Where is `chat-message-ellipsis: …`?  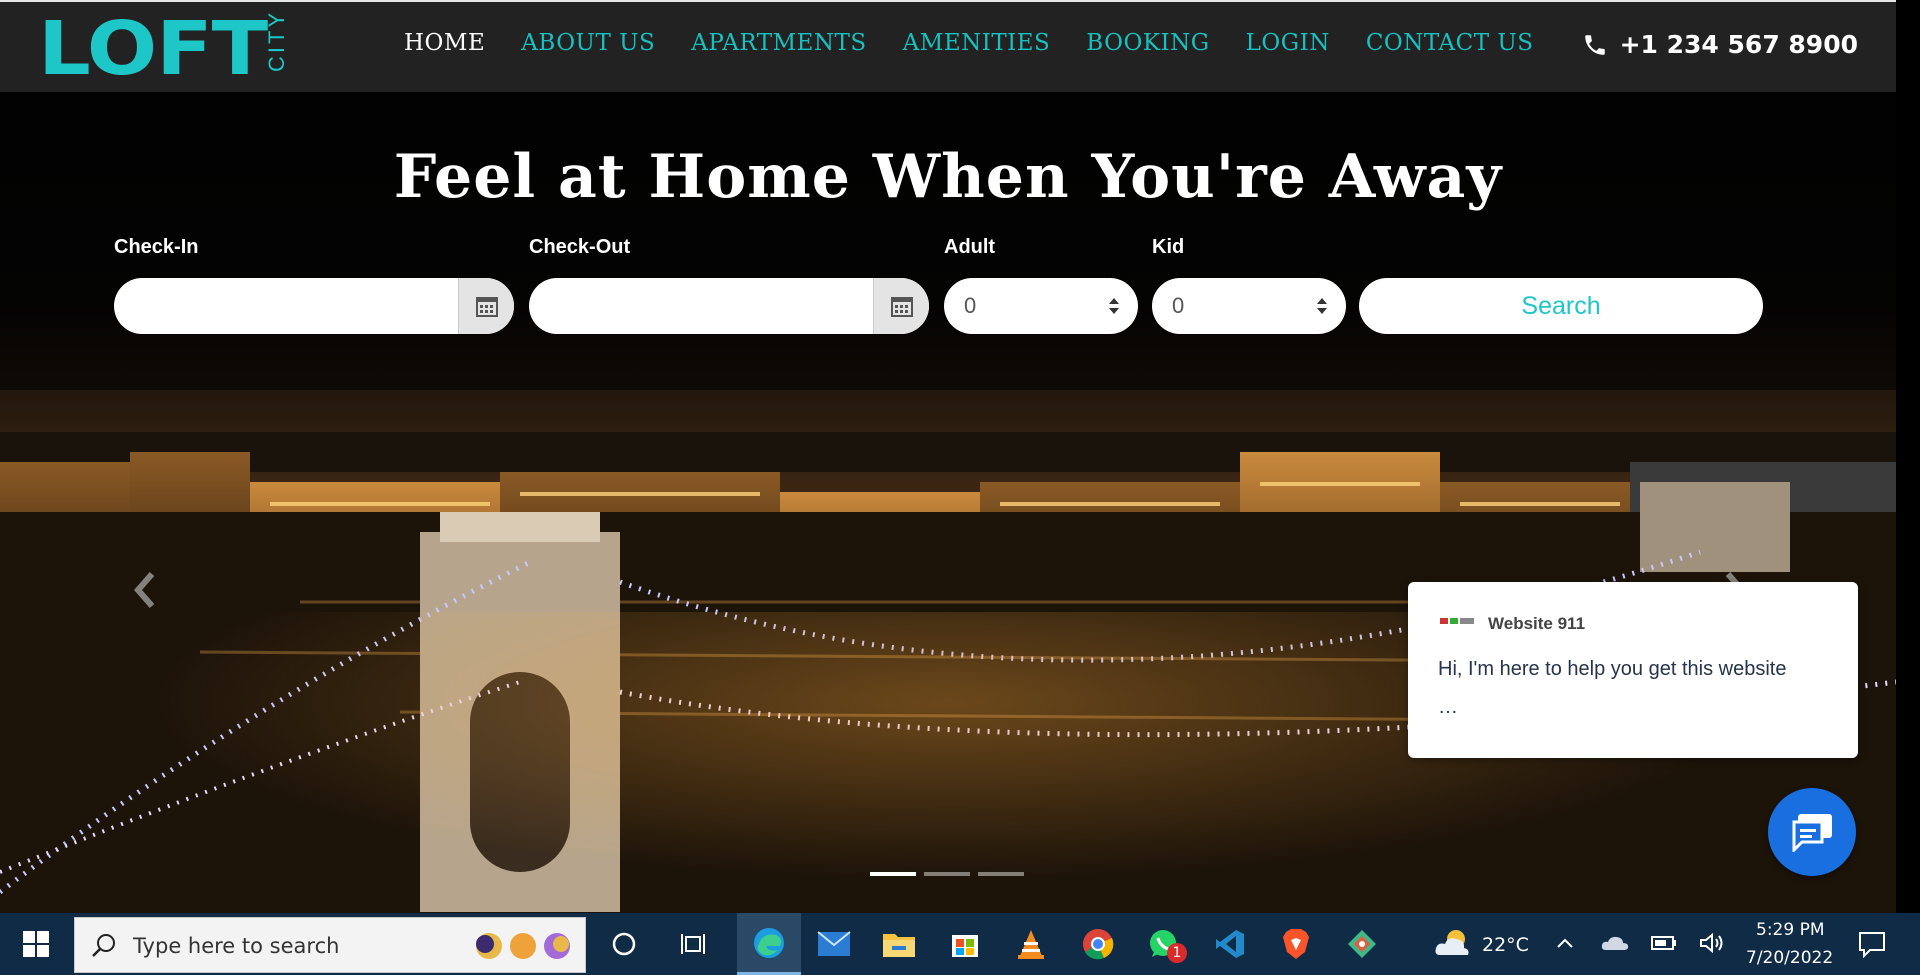 chat-message-ellipsis: … is located at coordinates (1448, 707).